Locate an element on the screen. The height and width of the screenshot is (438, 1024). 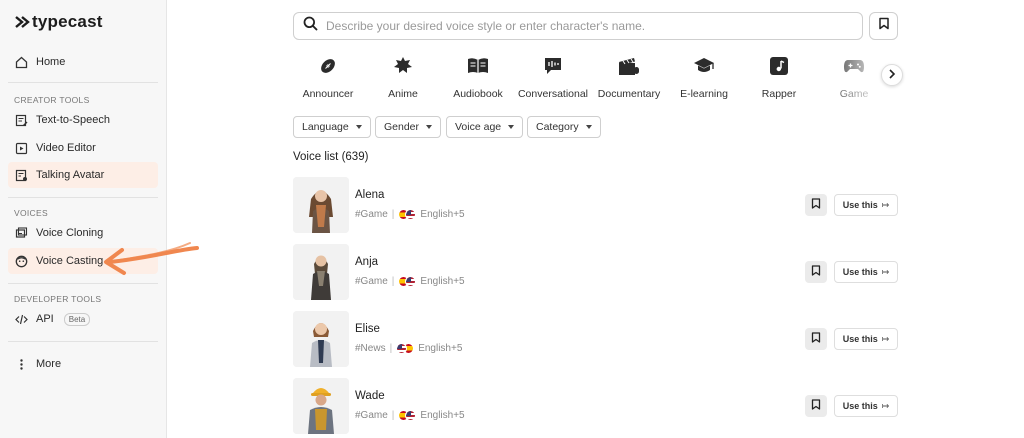
typecast-logo: typecast is located at coordinates (58, 22).